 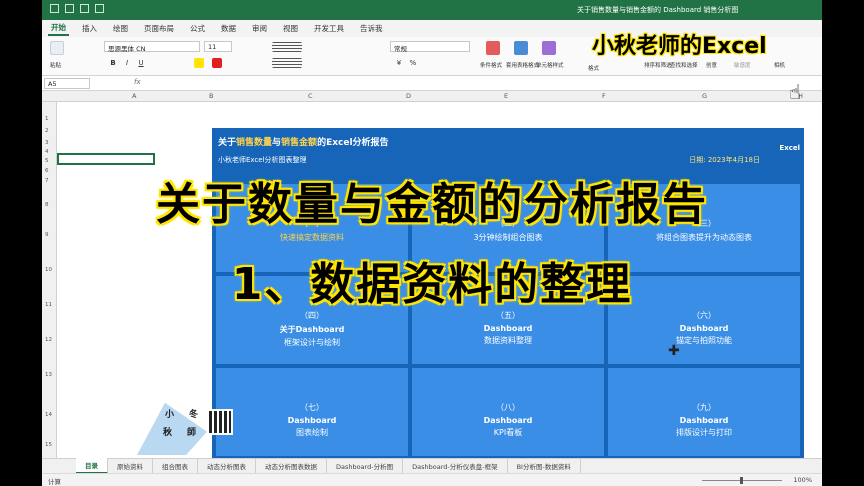 I want to click on cell-style-icon, so click(x=549, y=48).